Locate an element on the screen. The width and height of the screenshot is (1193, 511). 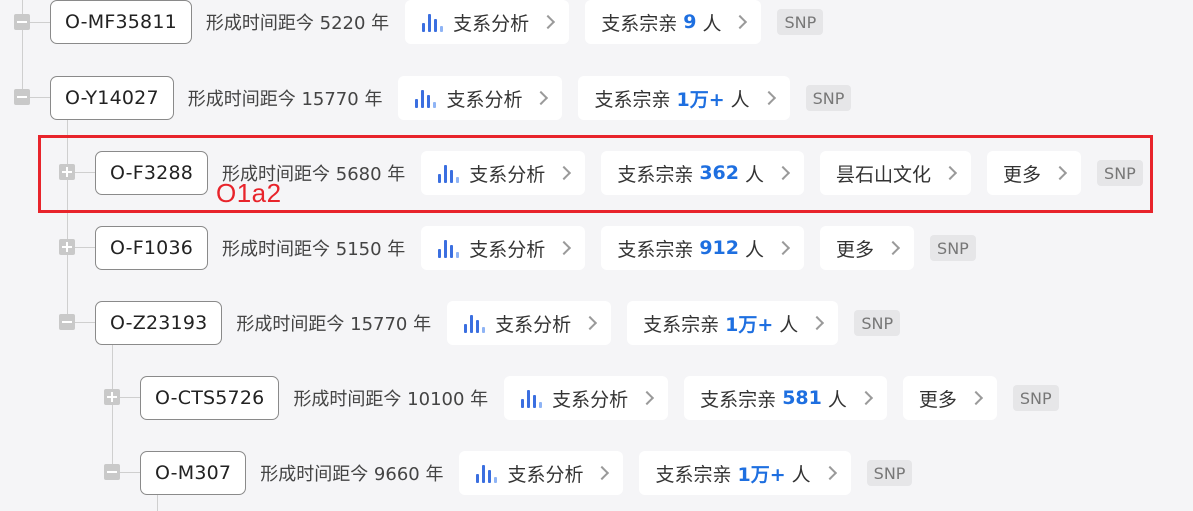
haplogroup-node: O-Y14027 is located at coordinates (112, 98).